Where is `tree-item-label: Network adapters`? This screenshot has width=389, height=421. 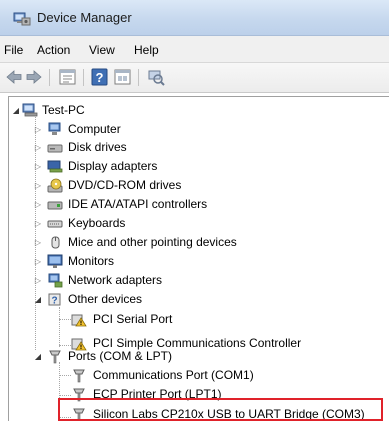
tree-item-label: Network adapters is located at coordinates (115, 280).